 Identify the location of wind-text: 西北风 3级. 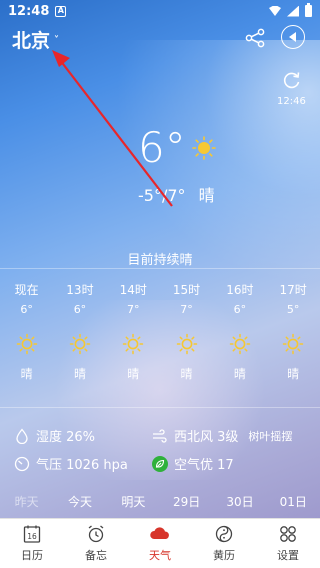
(206, 437).